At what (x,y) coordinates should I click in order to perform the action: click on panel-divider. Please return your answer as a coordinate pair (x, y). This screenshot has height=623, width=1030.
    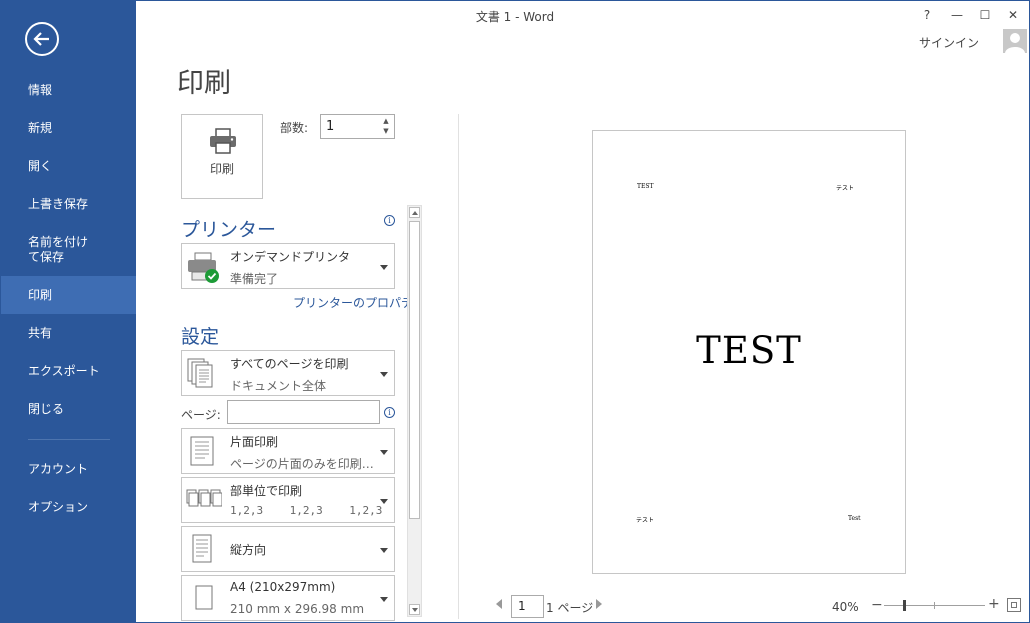
    Looking at the image, I should click on (458, 366).